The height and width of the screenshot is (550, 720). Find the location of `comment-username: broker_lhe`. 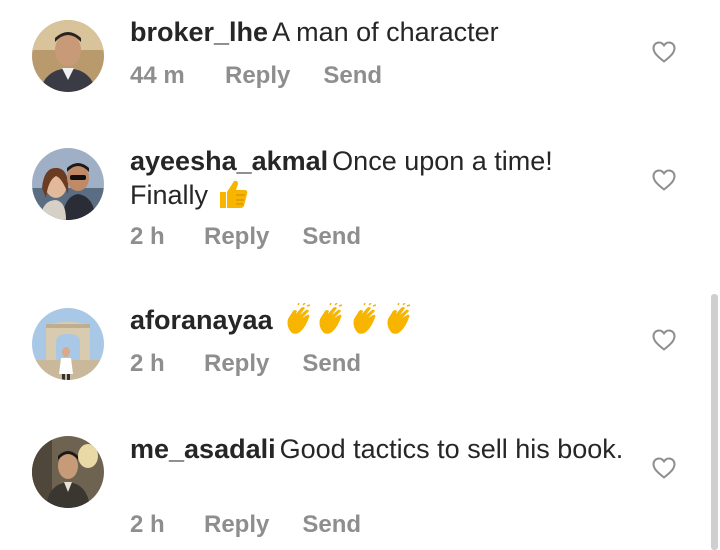

comment-username: broker_lhe is located at coordinates (199, 32).